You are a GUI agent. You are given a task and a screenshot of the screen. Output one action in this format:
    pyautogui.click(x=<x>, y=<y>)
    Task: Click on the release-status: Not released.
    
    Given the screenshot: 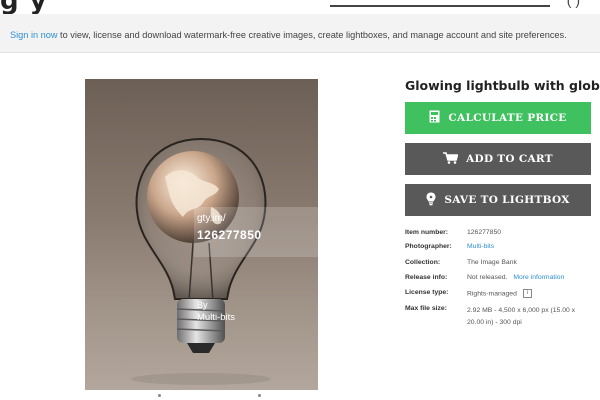 What is the action you would take?
    pyautogui.click(x=487, y=277)
    